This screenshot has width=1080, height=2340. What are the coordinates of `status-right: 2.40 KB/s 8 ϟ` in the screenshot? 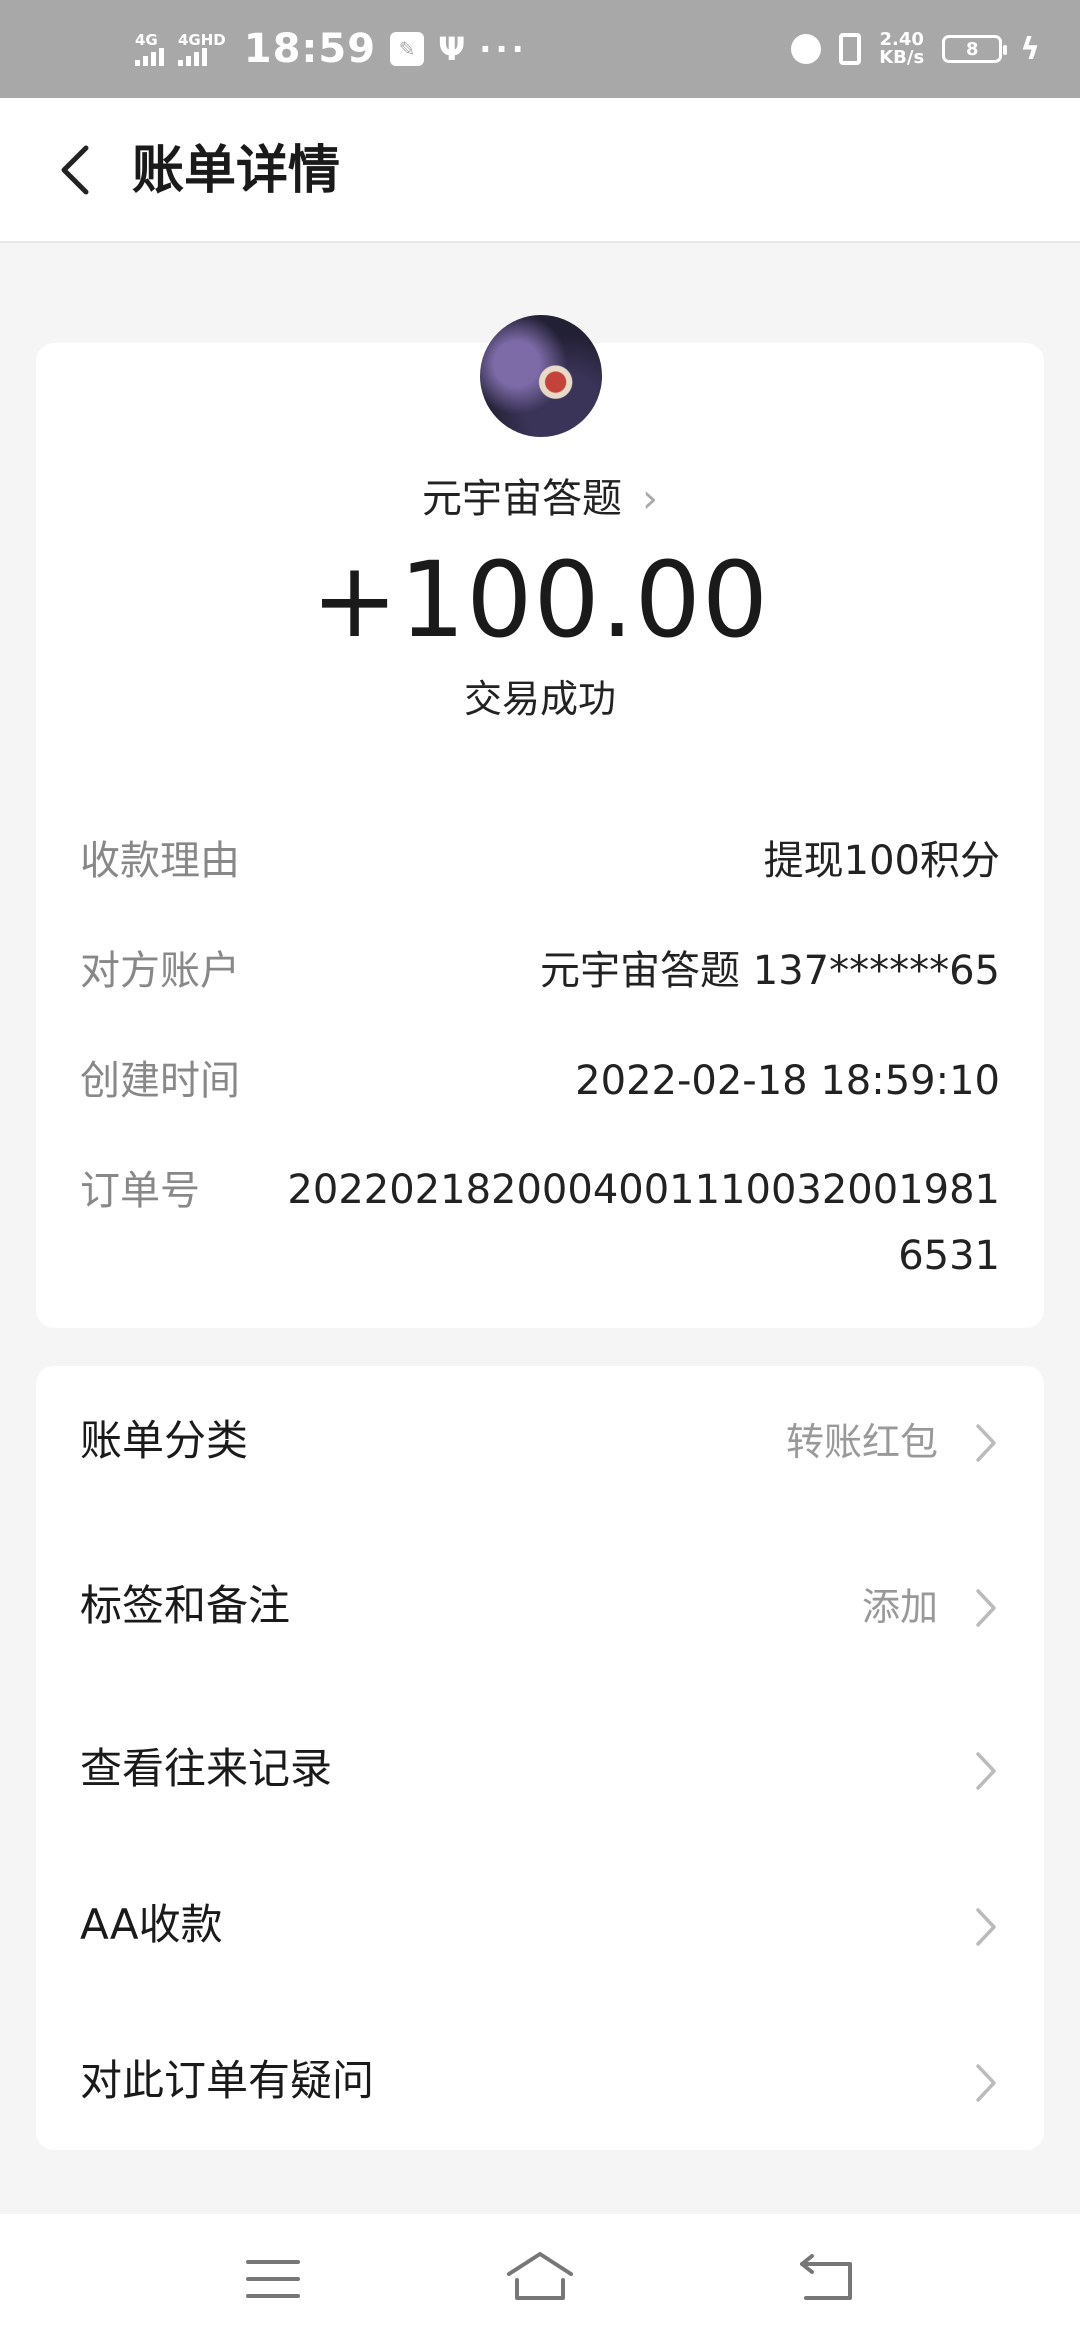 It's located at (915, 49).